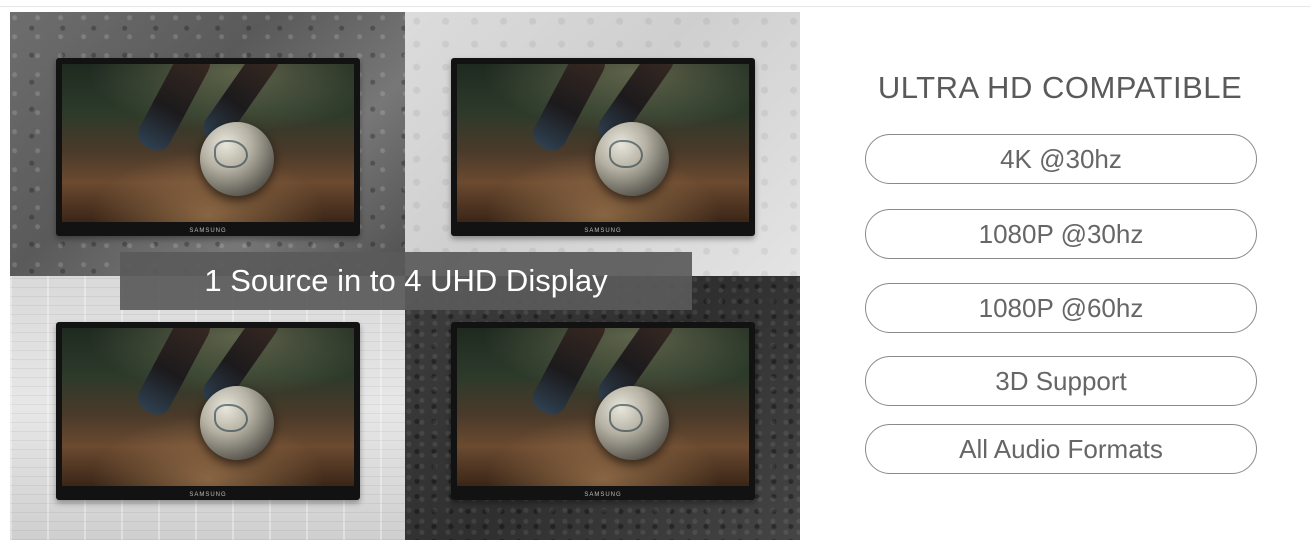 This screenshot has height=540, width=1310. I want to click on tv-display-top-left: SAMSUNG, so click(208, 147).